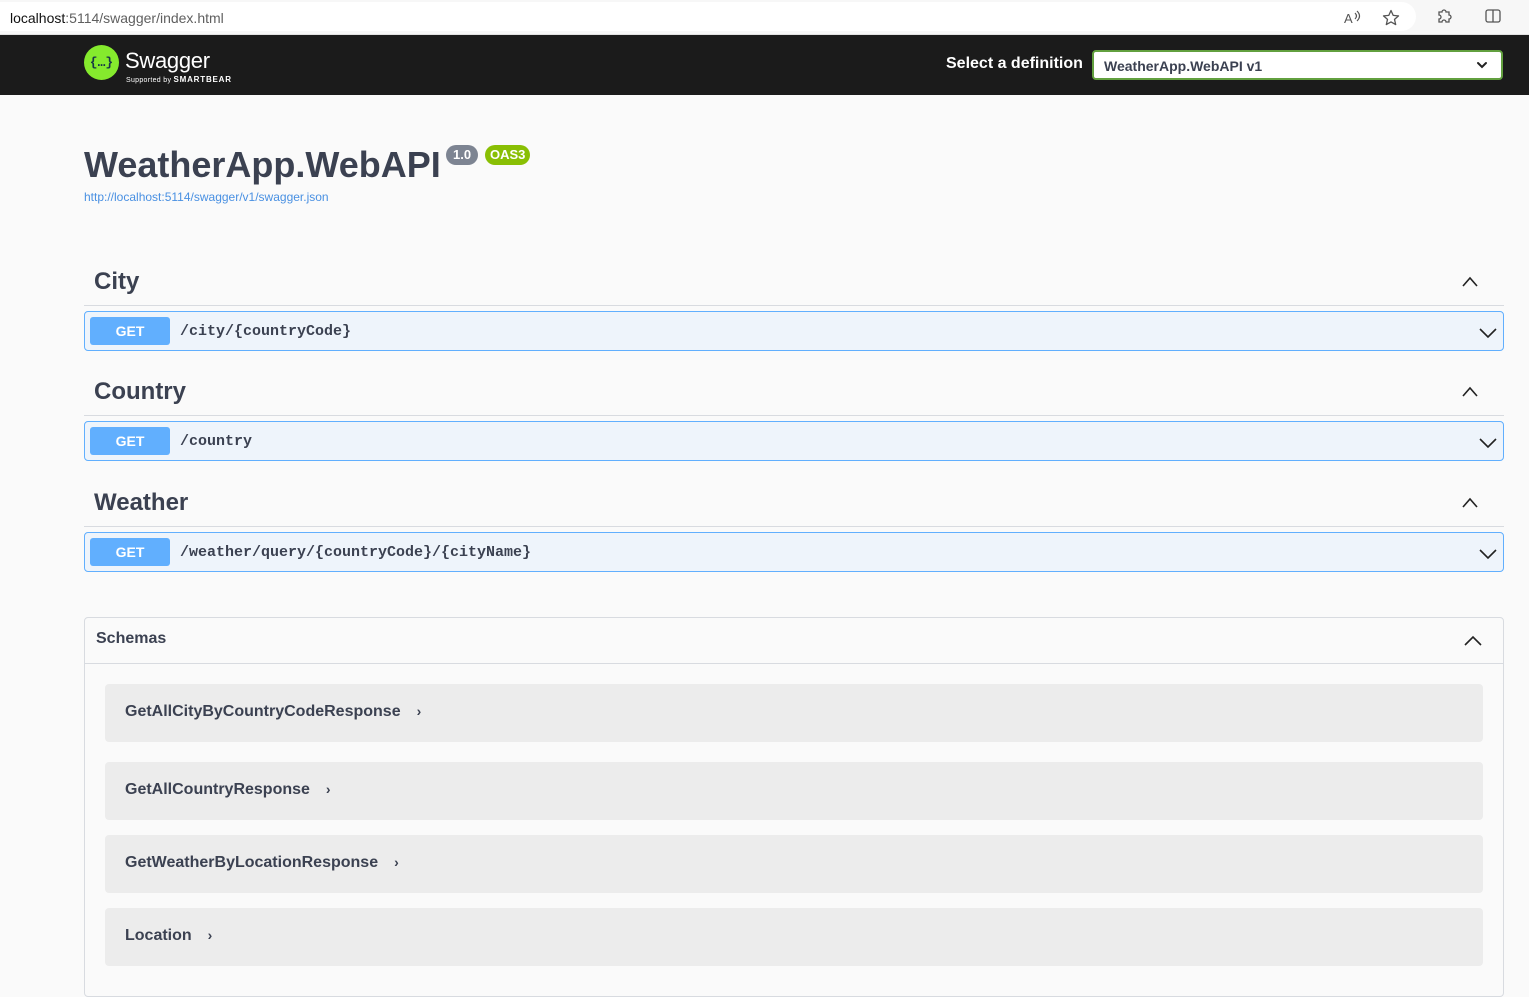 The height and width of the screenshot is (997, 1529). I want to click on swagger-logo-icon: {…}, so click(101, 62).